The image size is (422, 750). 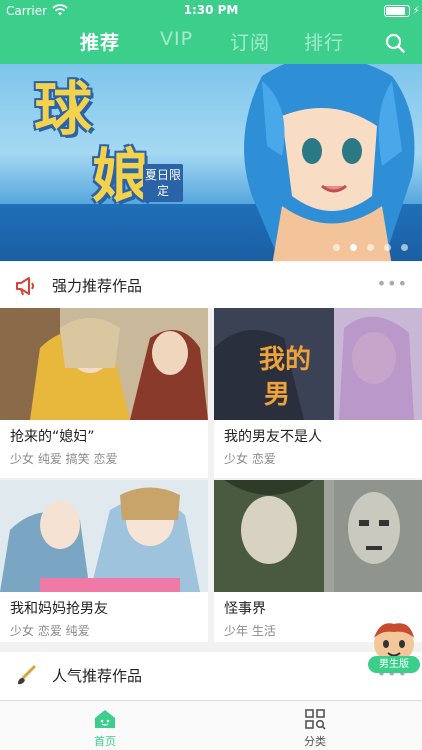 I want to click on comic-card: 抢来的“媳妇” 少女 纯爱 搞笑 恋爱, so click(x=104, y=393).